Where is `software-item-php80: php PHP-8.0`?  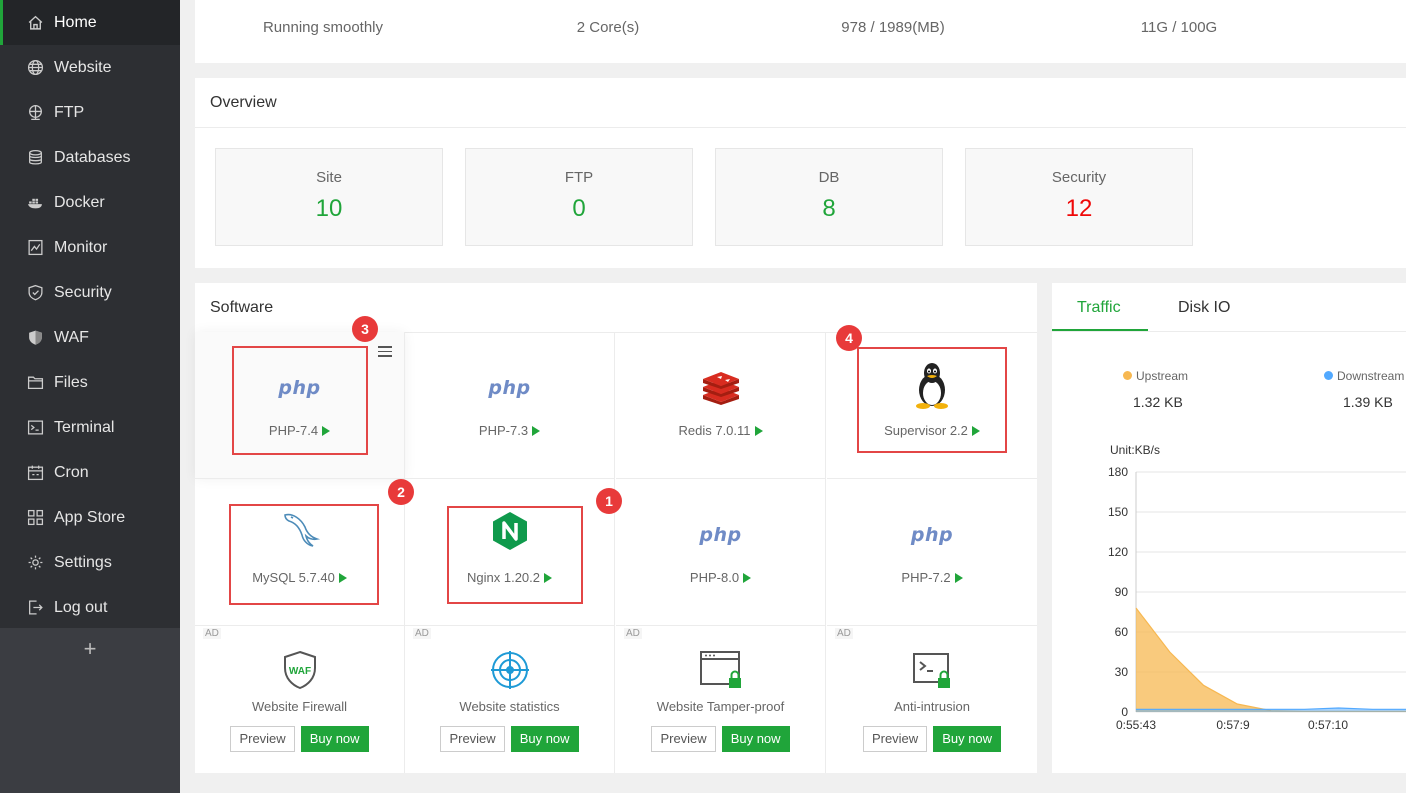
software-item-php80: php PHP-8.0 is located at coordinates (721, 552).